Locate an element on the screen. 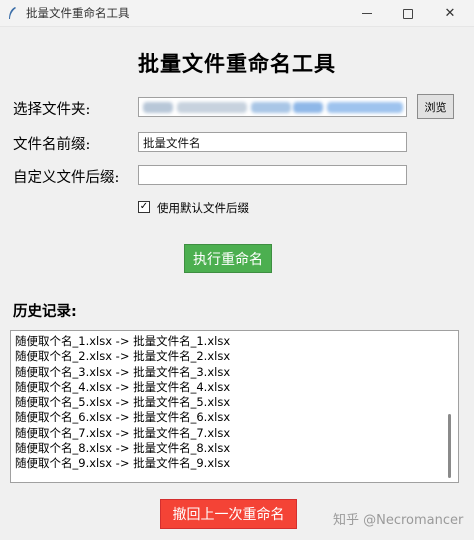 The image size is (474, 540). default-suffix-checkbox: ✓ is located at coordinates (144, 207).